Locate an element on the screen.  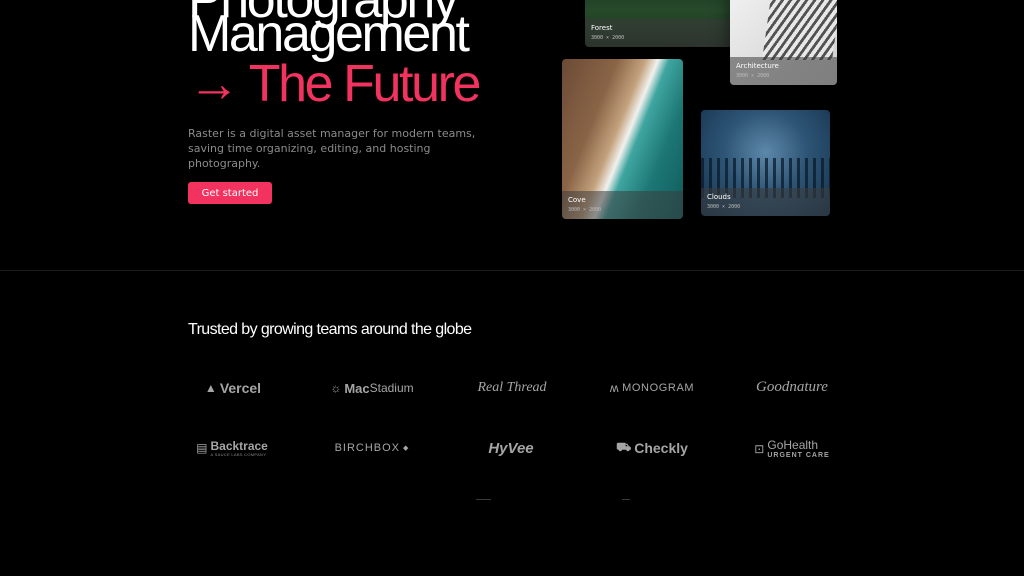
photo-name: Forest is located at coordinates (602, 28).